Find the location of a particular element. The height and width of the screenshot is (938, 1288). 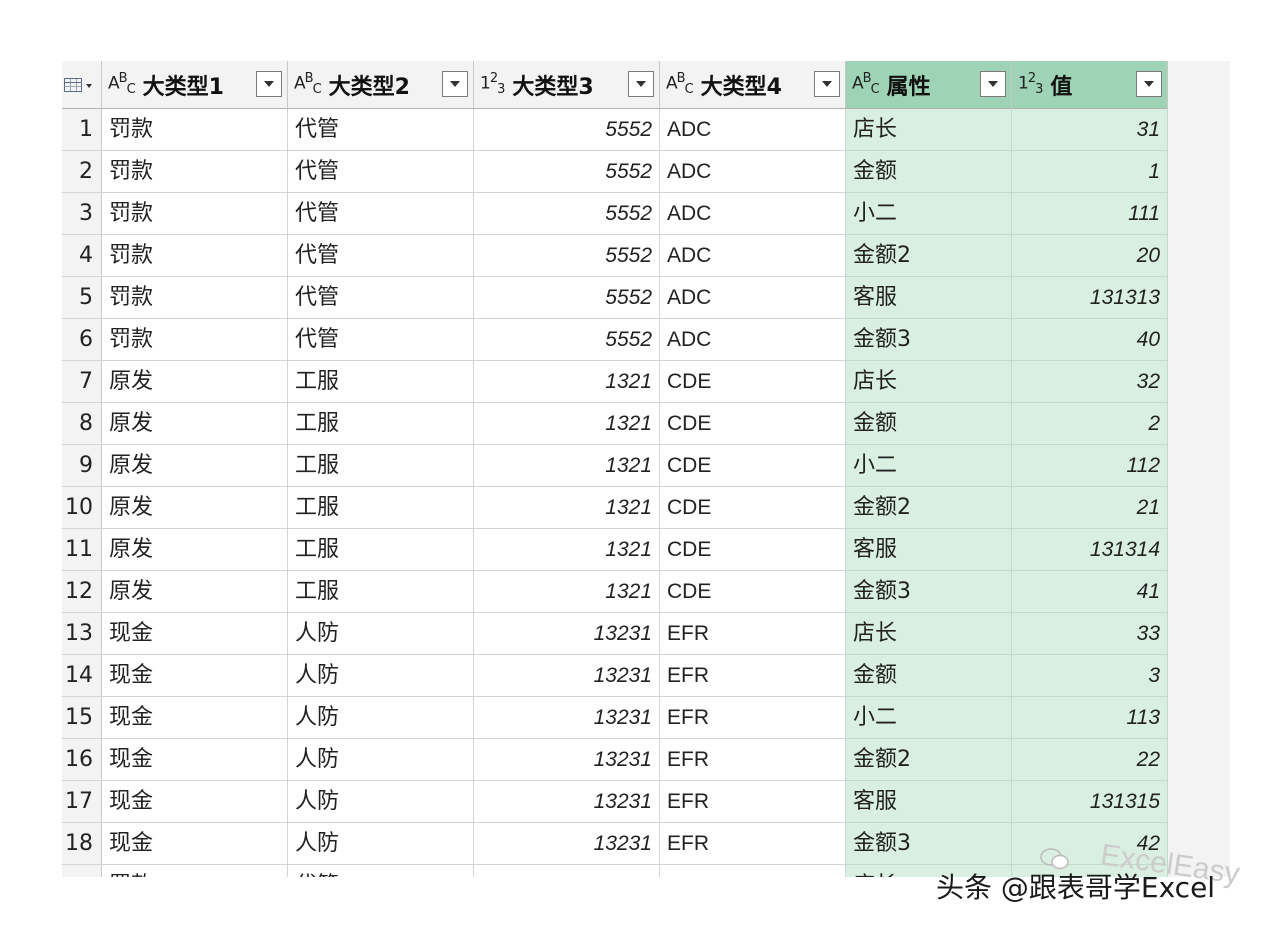

row-number: 13 is located at coordinates (82, 634).